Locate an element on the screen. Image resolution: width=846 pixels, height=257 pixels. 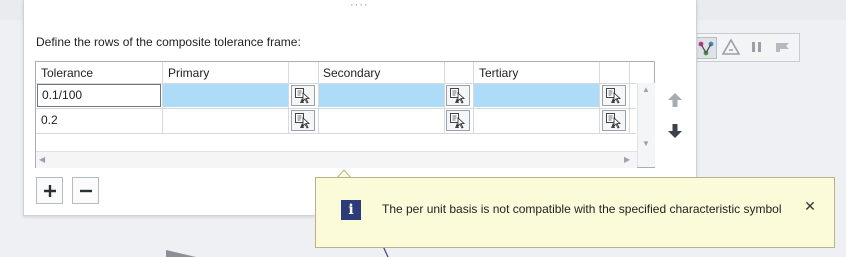
scroll-down-arrow-icon: ▼ is located at coordinates (646, 143).